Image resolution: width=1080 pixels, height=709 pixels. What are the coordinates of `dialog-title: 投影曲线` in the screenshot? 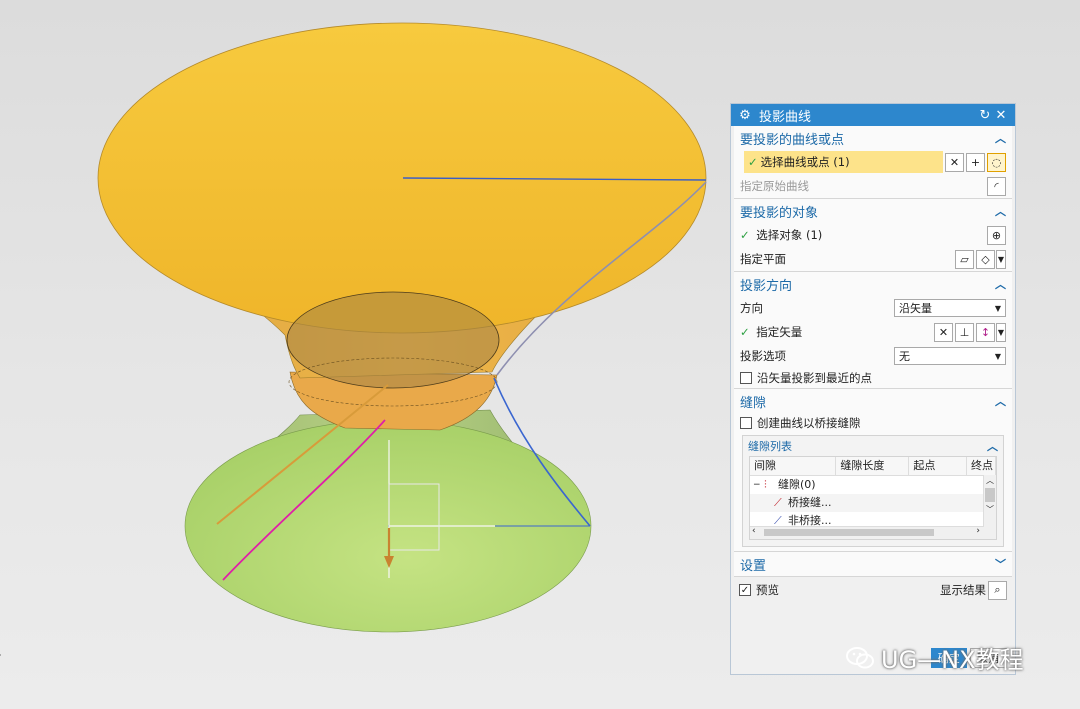 It's located at (785, 117).